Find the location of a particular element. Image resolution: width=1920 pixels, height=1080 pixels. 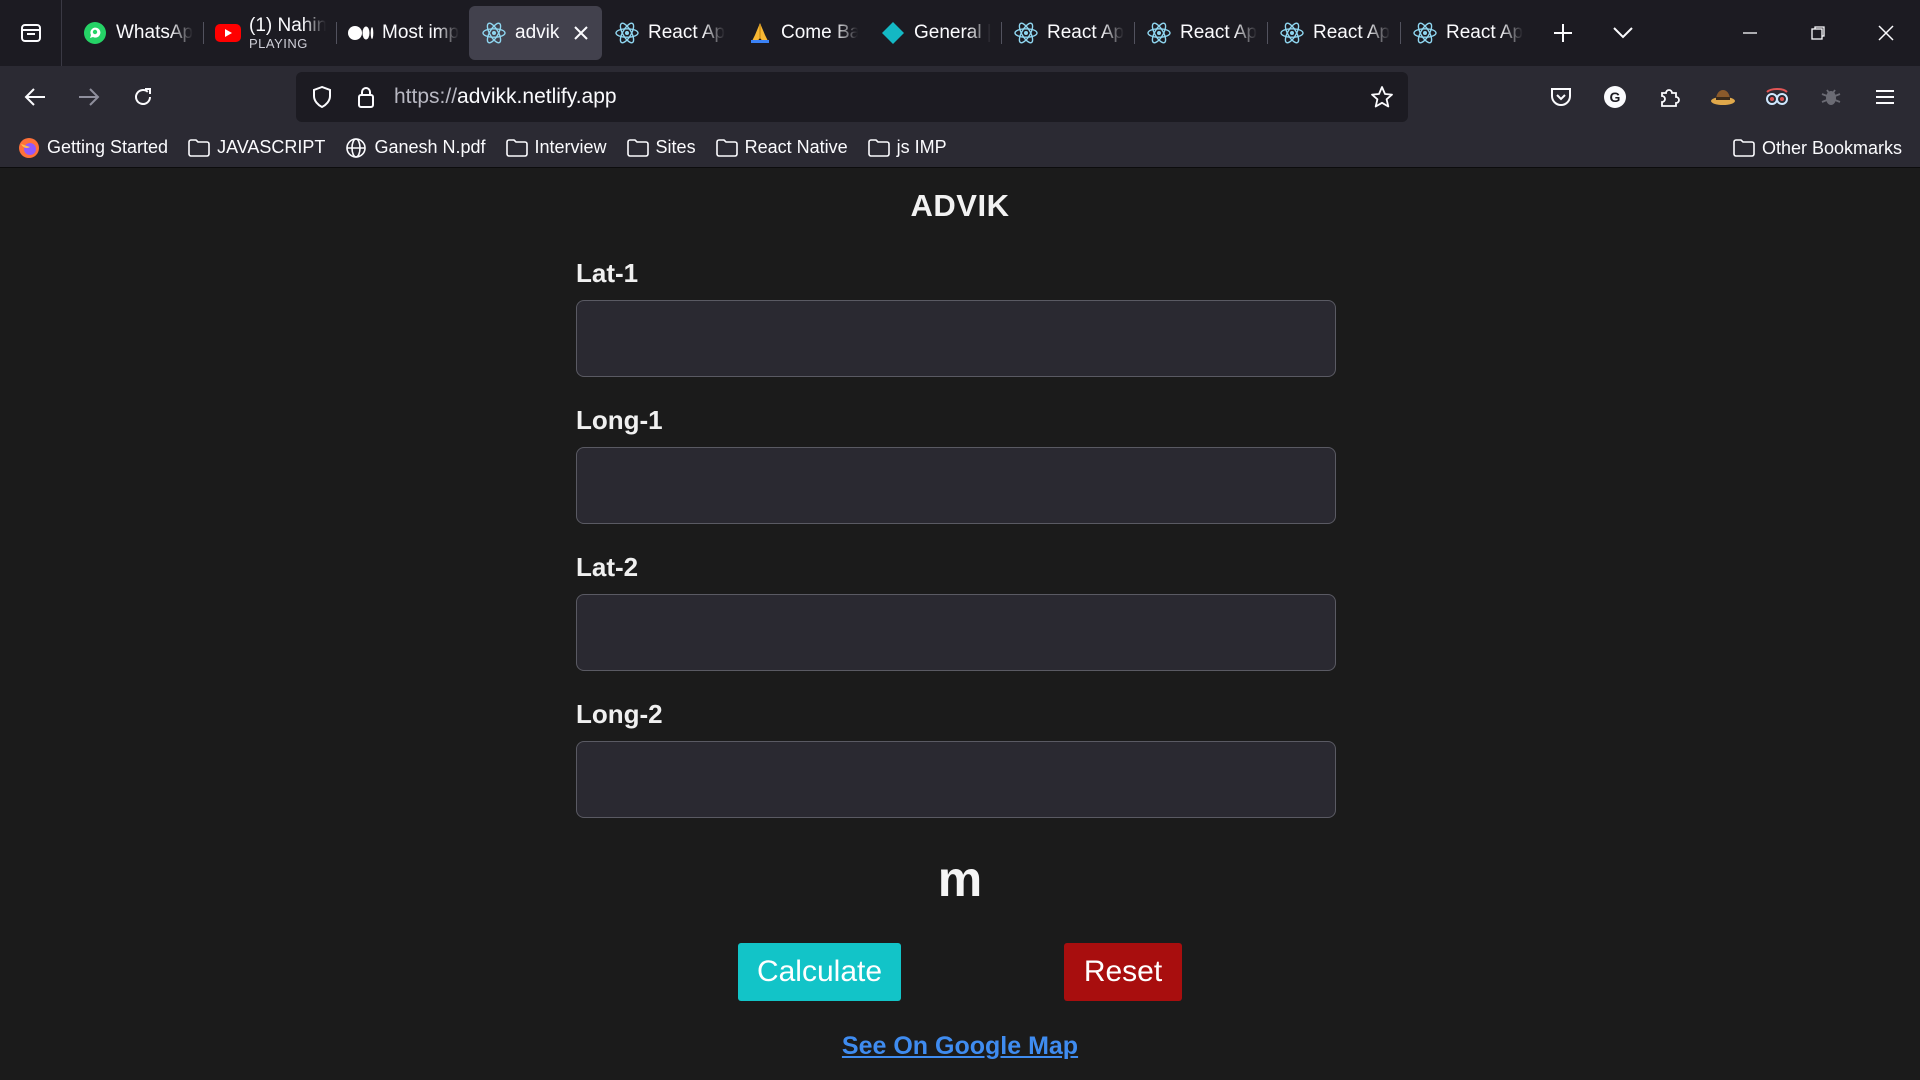

bookmark-label: JAVASCRIPT is located at coordinates (271, 147).